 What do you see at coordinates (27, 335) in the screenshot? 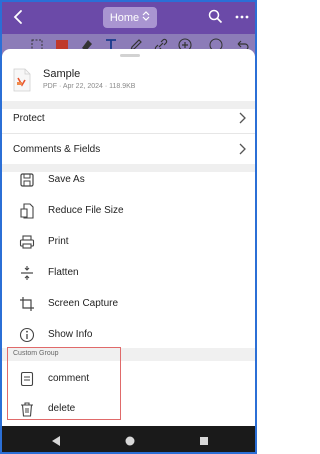
I see `info-icon` at bounding box center [27, 335].